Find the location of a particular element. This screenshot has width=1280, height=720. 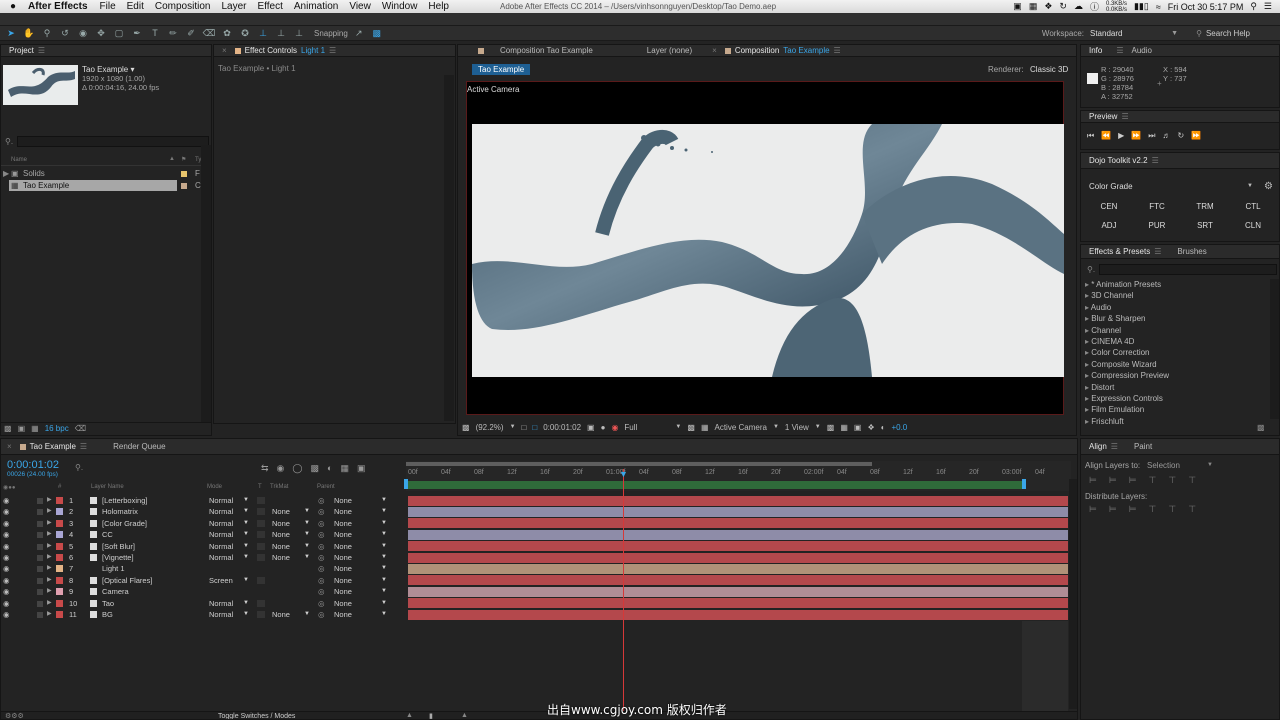

distribute-vcenter-icon: ⊨ is located at coordinates (1113, 509).